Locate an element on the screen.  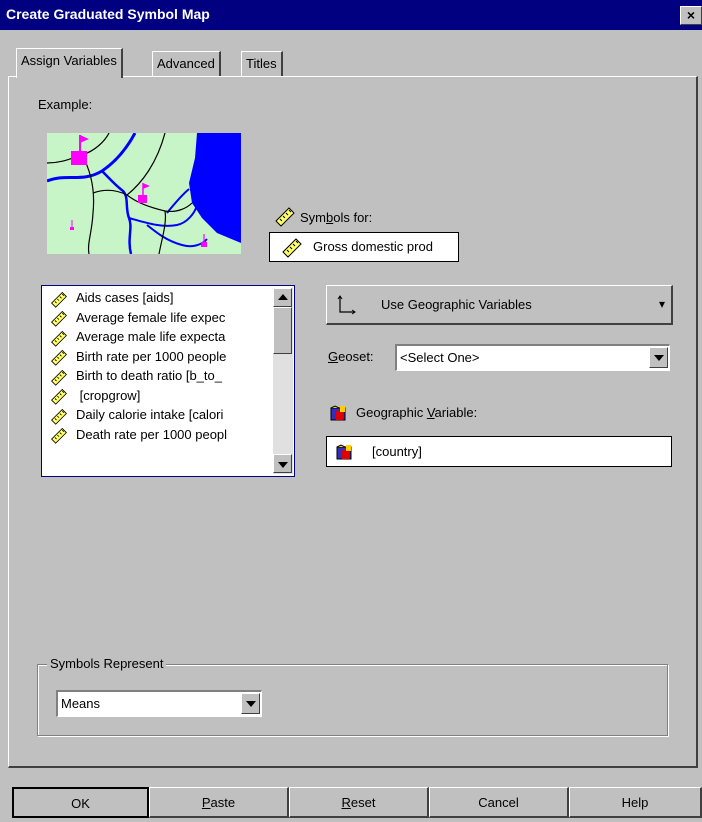
scroll-thumb is located at coordinates (282, 330).